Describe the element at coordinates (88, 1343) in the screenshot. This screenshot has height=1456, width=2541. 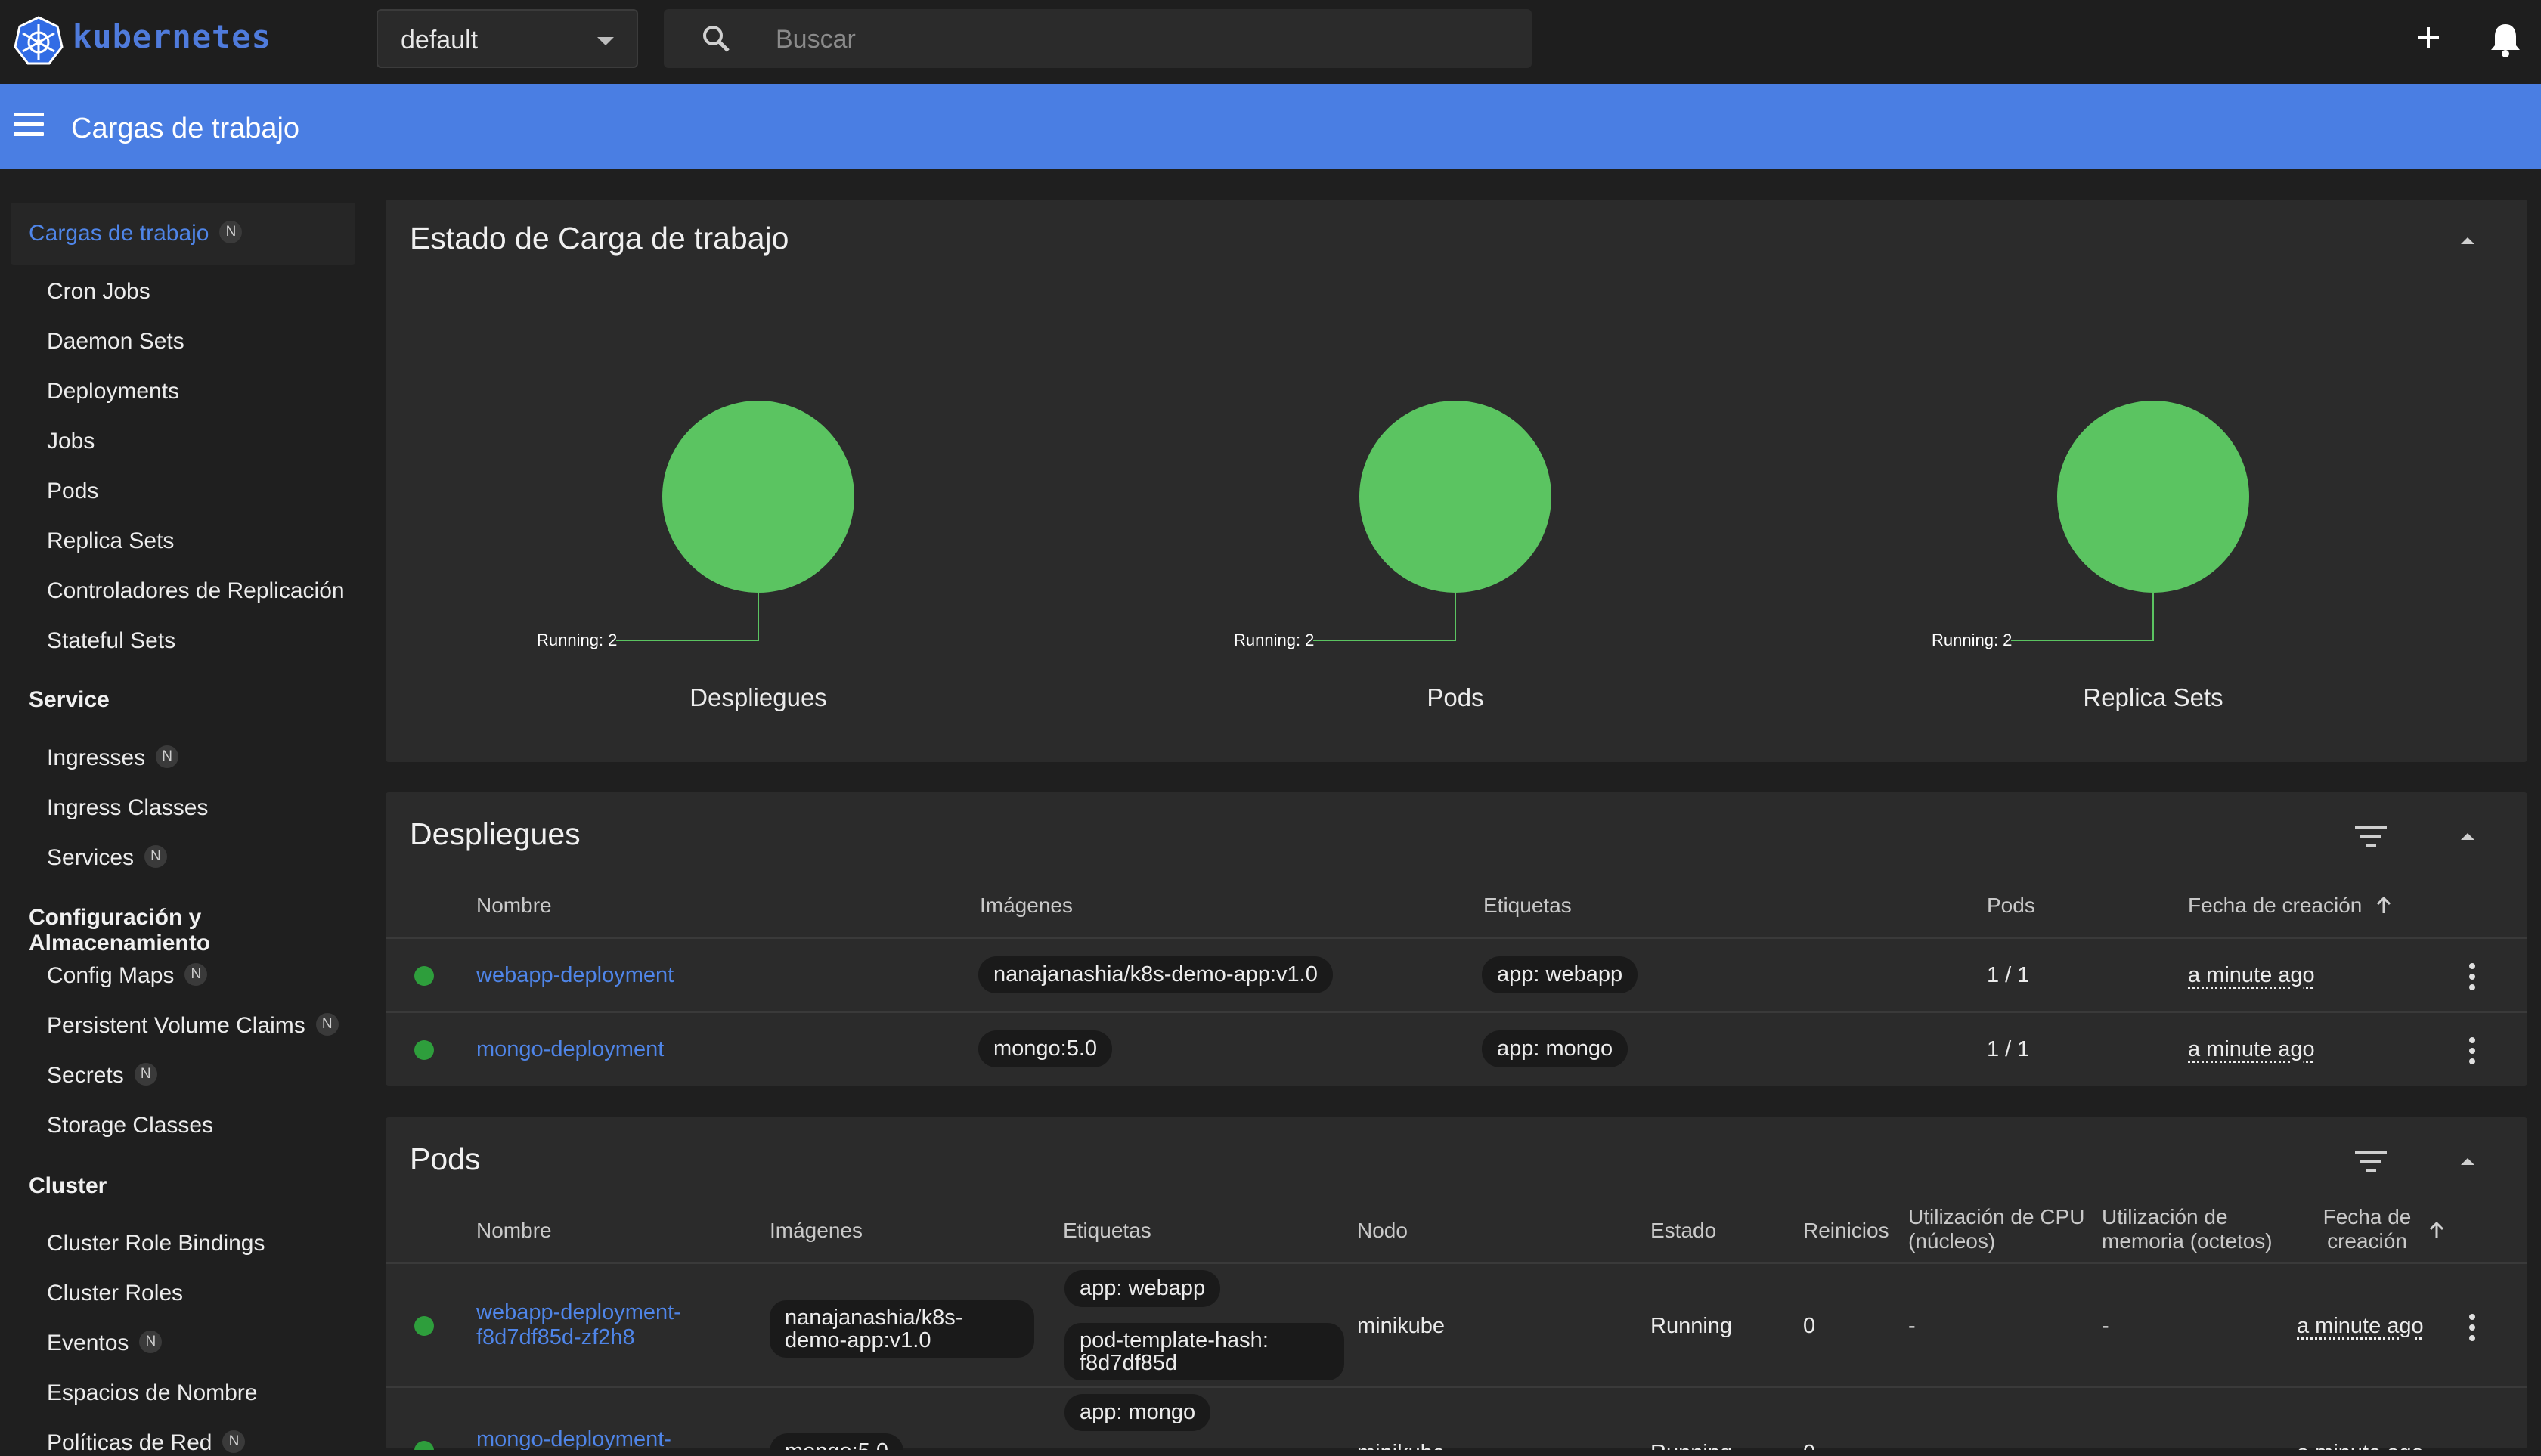
I see `sidebar-item-label: Eventos` at that location.